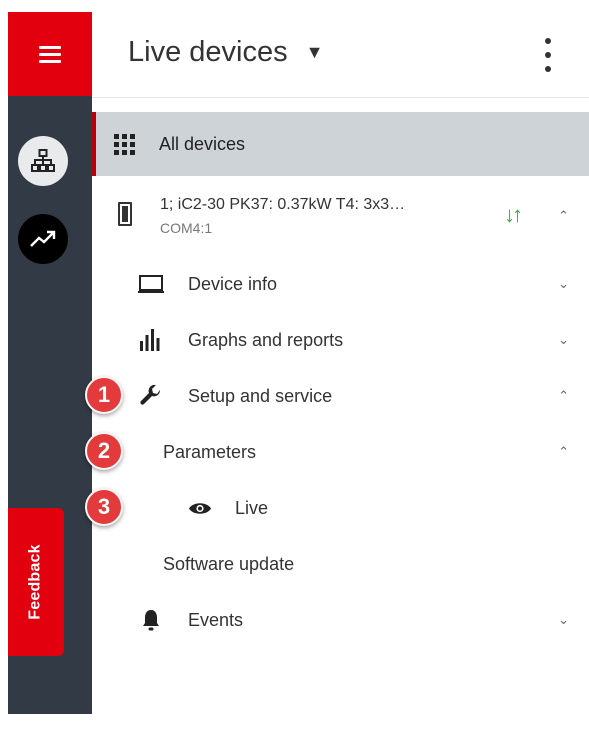  Describe the element at coordinates (186, 228) in the screenshot. I see `device-port: COM4:1` at that location.